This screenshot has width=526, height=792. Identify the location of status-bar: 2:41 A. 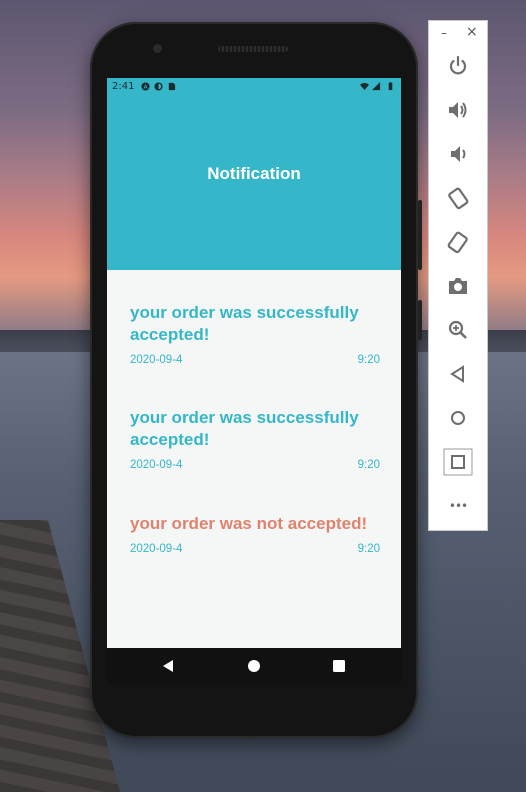
(254, 87).